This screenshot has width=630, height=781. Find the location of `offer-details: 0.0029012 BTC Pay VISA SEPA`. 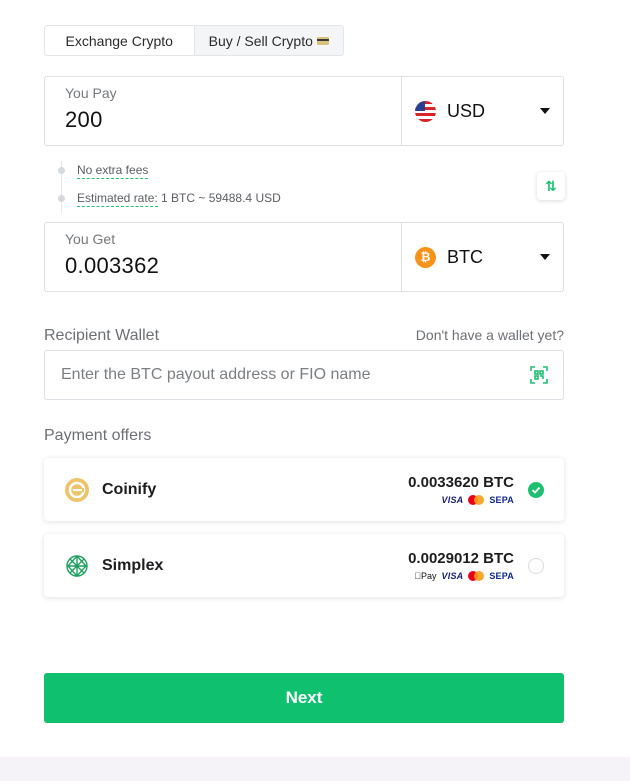

offer-details: 0.0029012 BTC Pay VISA SEPA is located at coordinates (461, 565).